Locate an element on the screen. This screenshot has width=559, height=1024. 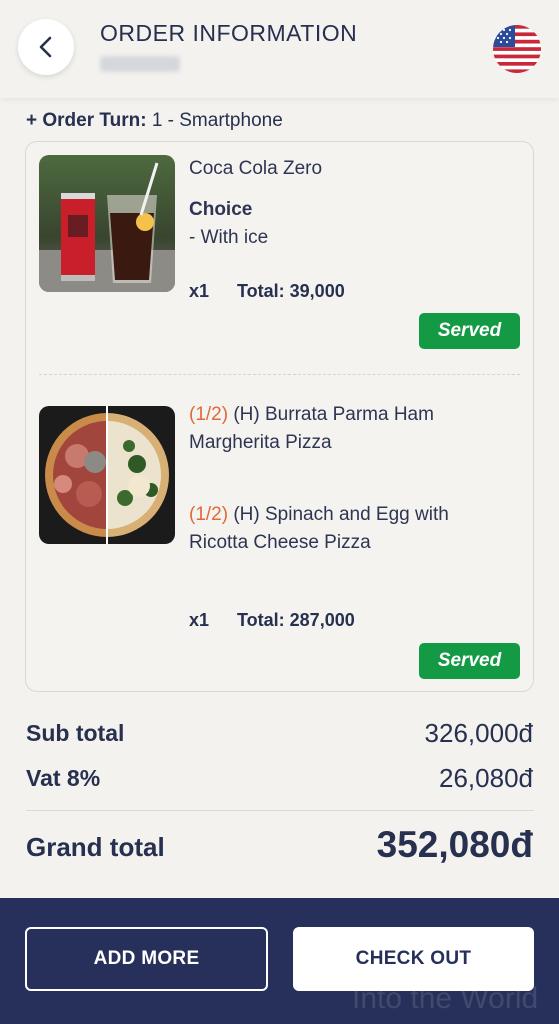
table-info-blurred is located at coordinates (140, 64).